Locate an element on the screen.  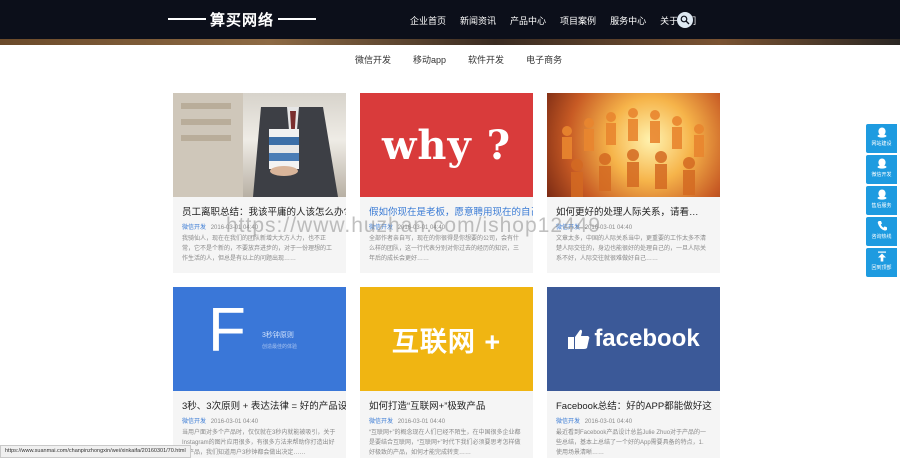
nav-item-cases: 项目案例 is located at coordinates (578, 20).